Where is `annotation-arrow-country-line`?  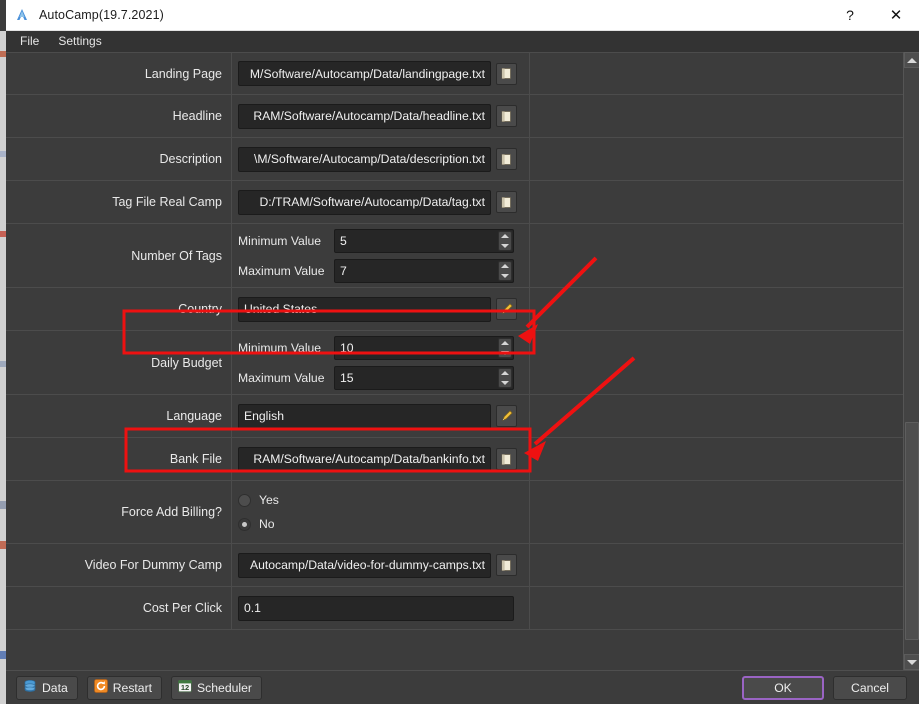
annotation-arrow-country-line is located at coordinates (561, 292).